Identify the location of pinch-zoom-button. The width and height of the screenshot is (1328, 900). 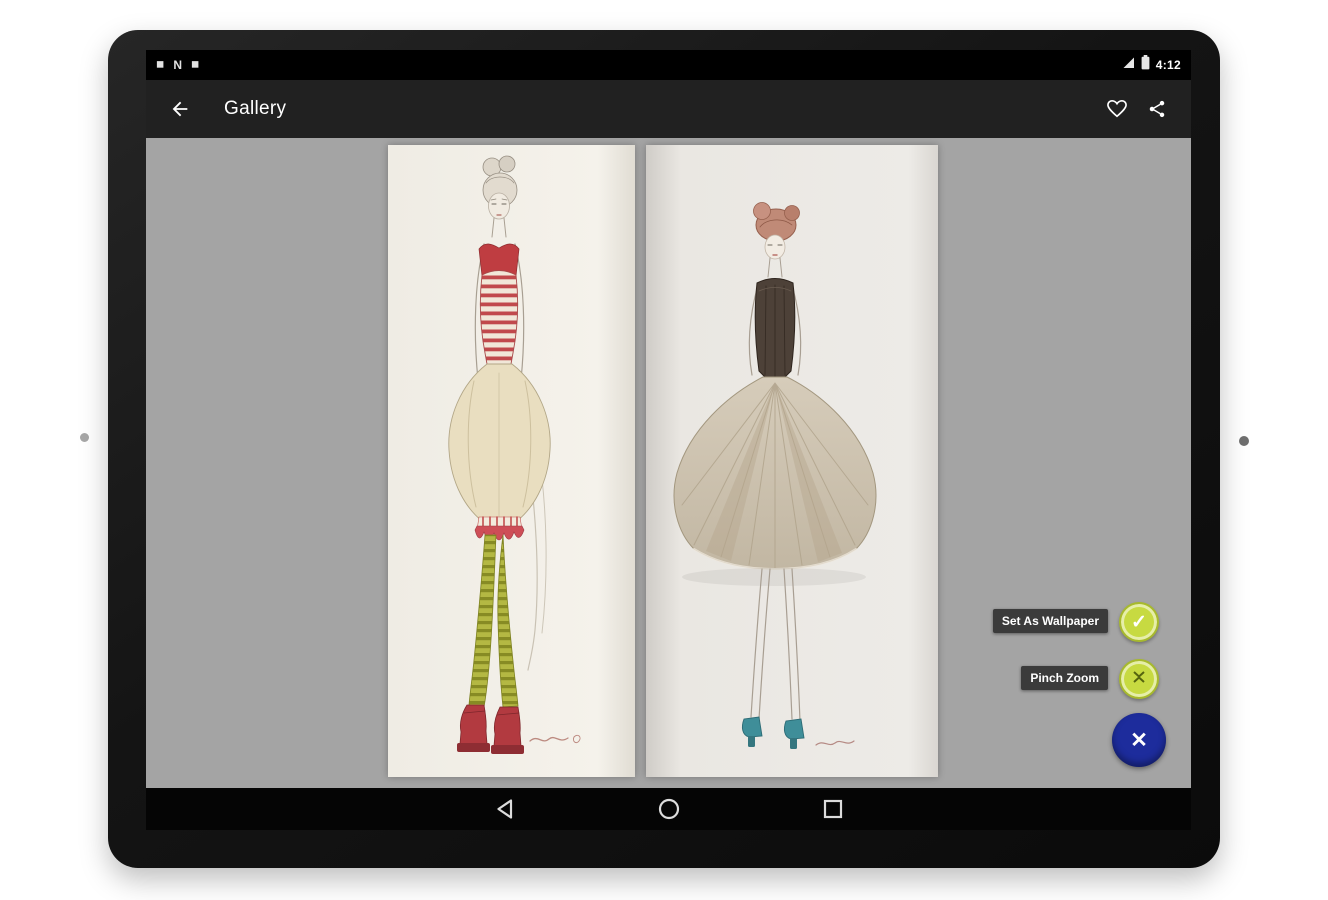
(1139, 679).